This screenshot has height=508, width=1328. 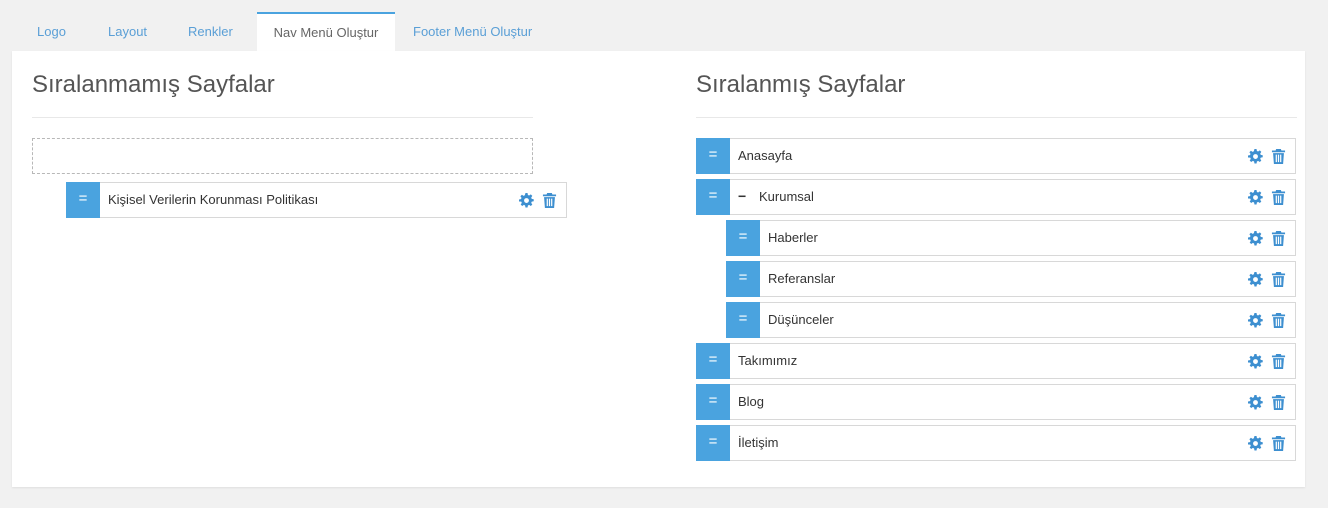 I want to click on menu-item-kurumsal: = − Kurumsal, so click(x=996, y=197).